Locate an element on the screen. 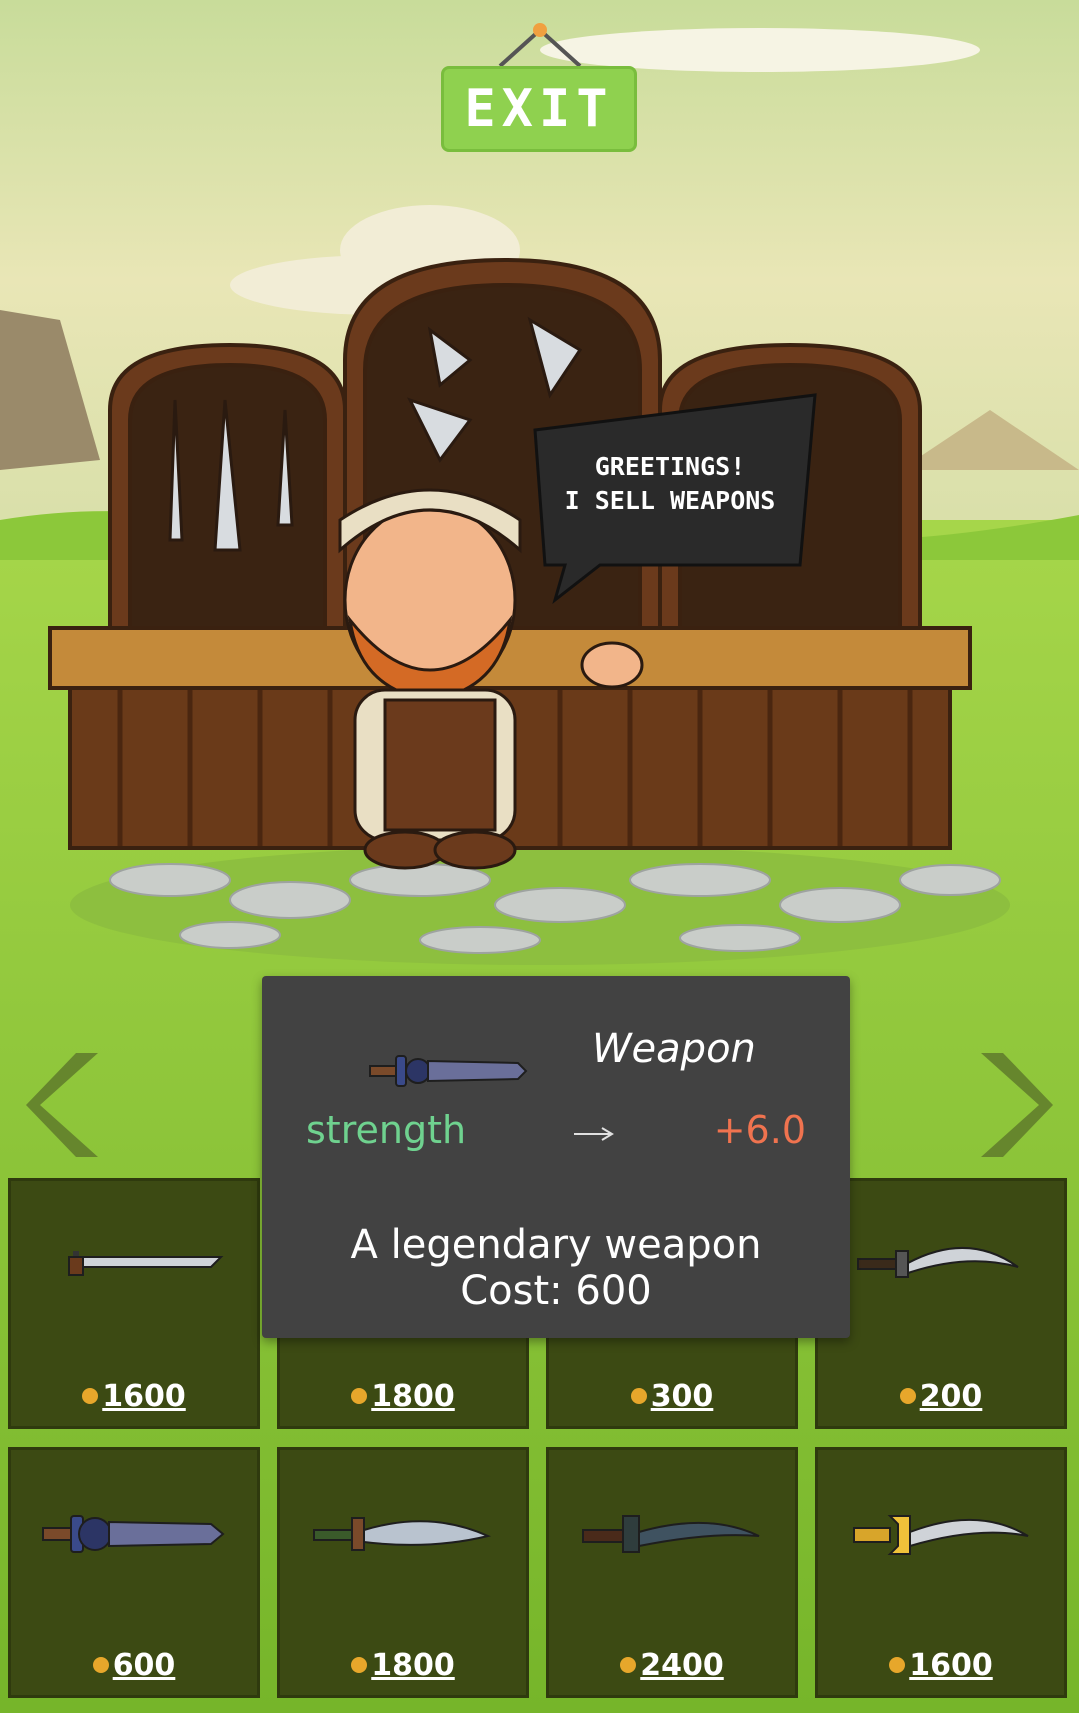  dark-scimitar-icon is located at coordinates (671, 1534).